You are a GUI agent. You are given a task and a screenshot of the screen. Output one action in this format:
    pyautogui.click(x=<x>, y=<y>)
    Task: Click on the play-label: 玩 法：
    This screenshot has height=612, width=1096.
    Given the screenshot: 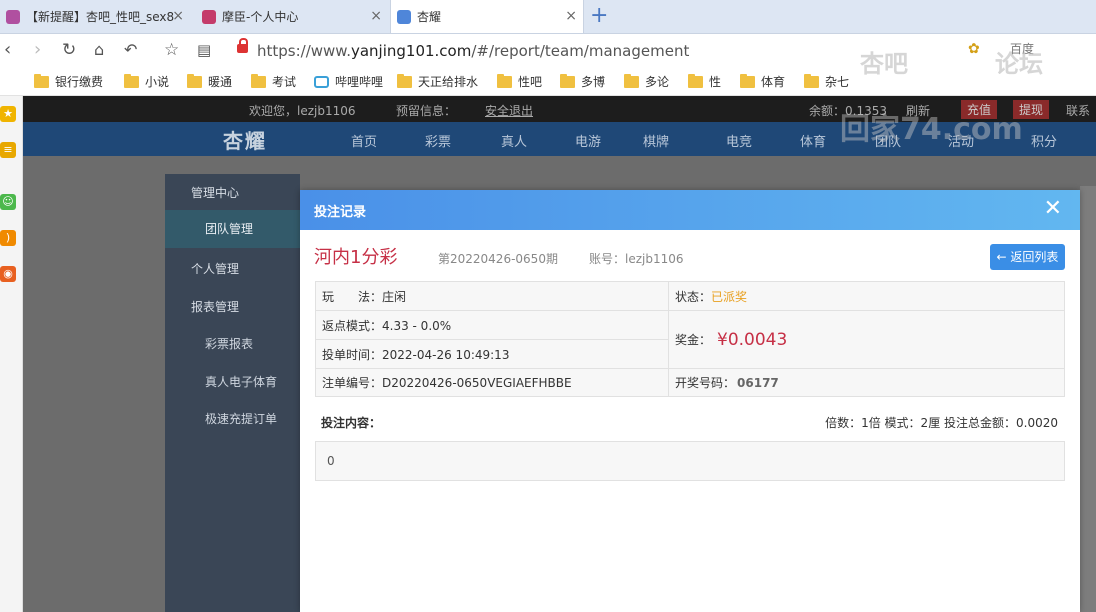 What is the action you would take?
    pyautogui.click(x=352, y=296)
    